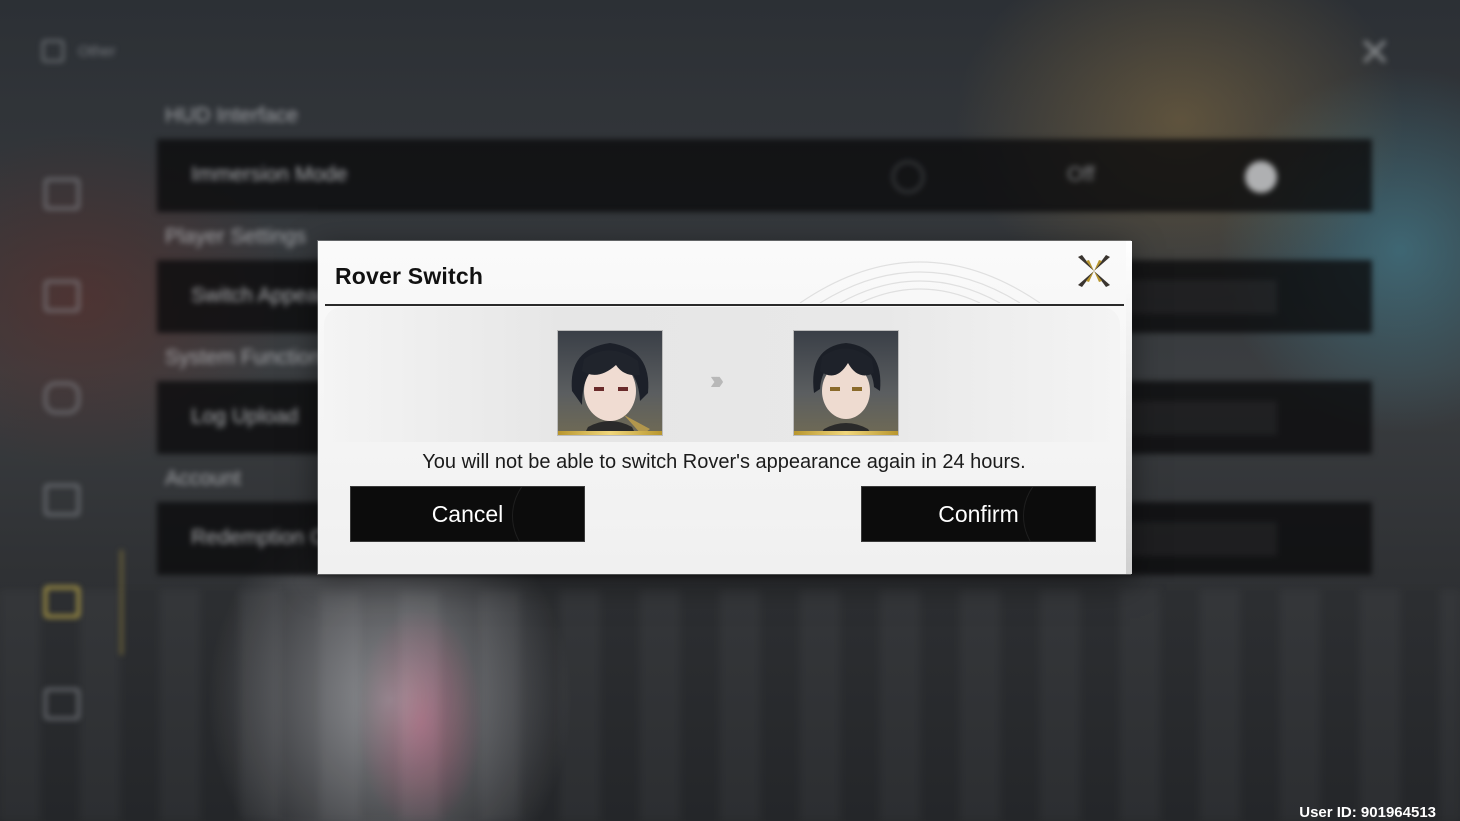  What do you see at coordinates (764, 175) in the screenshot?
I see `row-immersion-mode: Immersion Mode Off` at bounding box center [764, 175].